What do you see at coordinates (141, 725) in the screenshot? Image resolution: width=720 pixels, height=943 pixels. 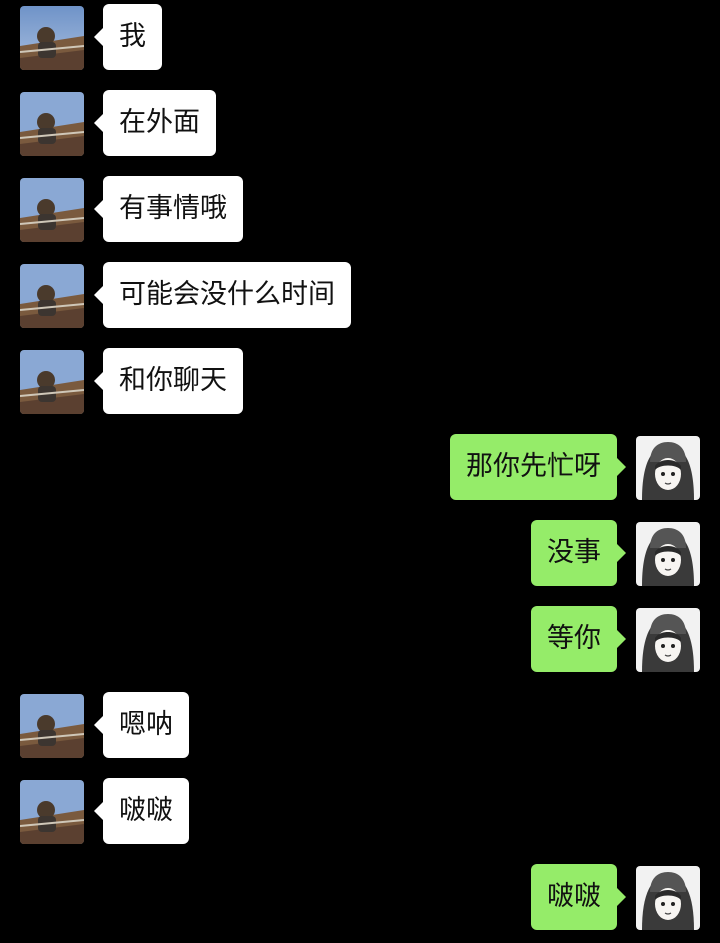 I see `message-bubble: 嗯呐` at bounding box center [141, 725].